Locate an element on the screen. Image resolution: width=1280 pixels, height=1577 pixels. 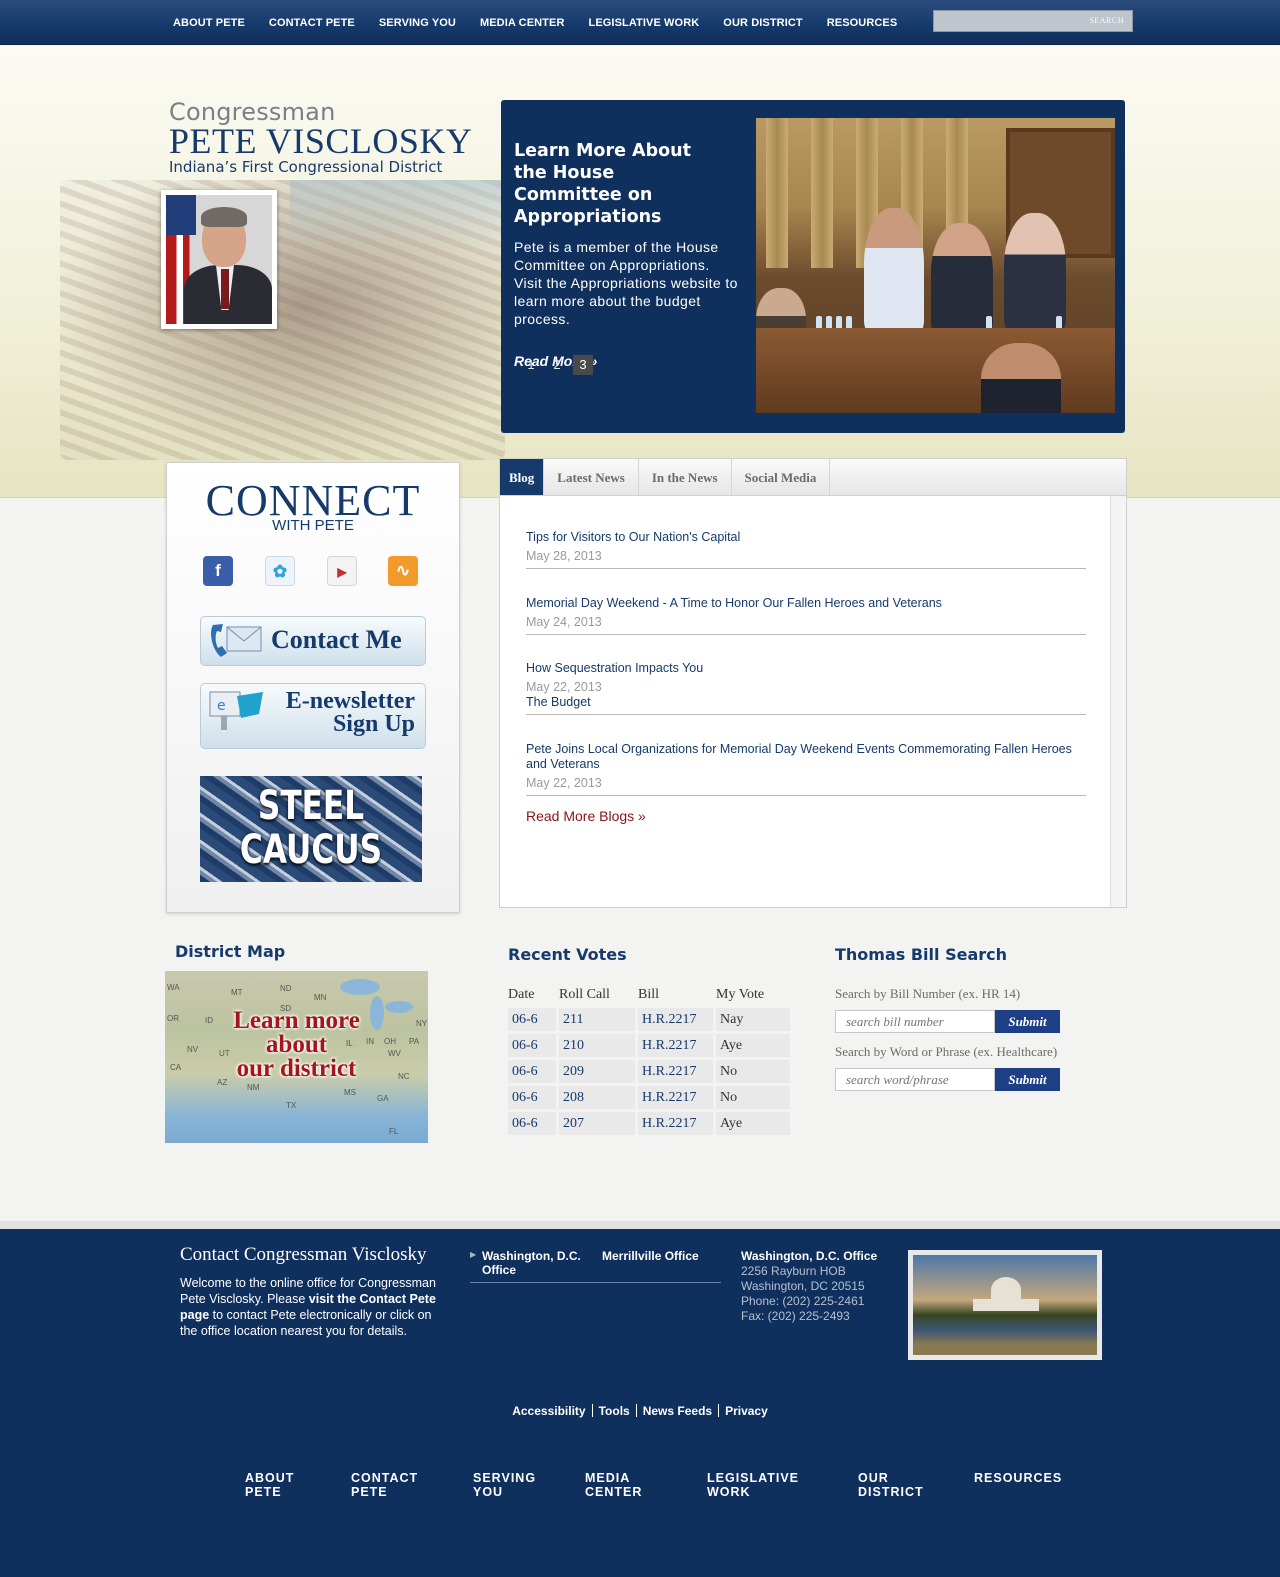
vote-row: 06-6 207 H.R.2217 Aye is located at coordinates (649, 1123).